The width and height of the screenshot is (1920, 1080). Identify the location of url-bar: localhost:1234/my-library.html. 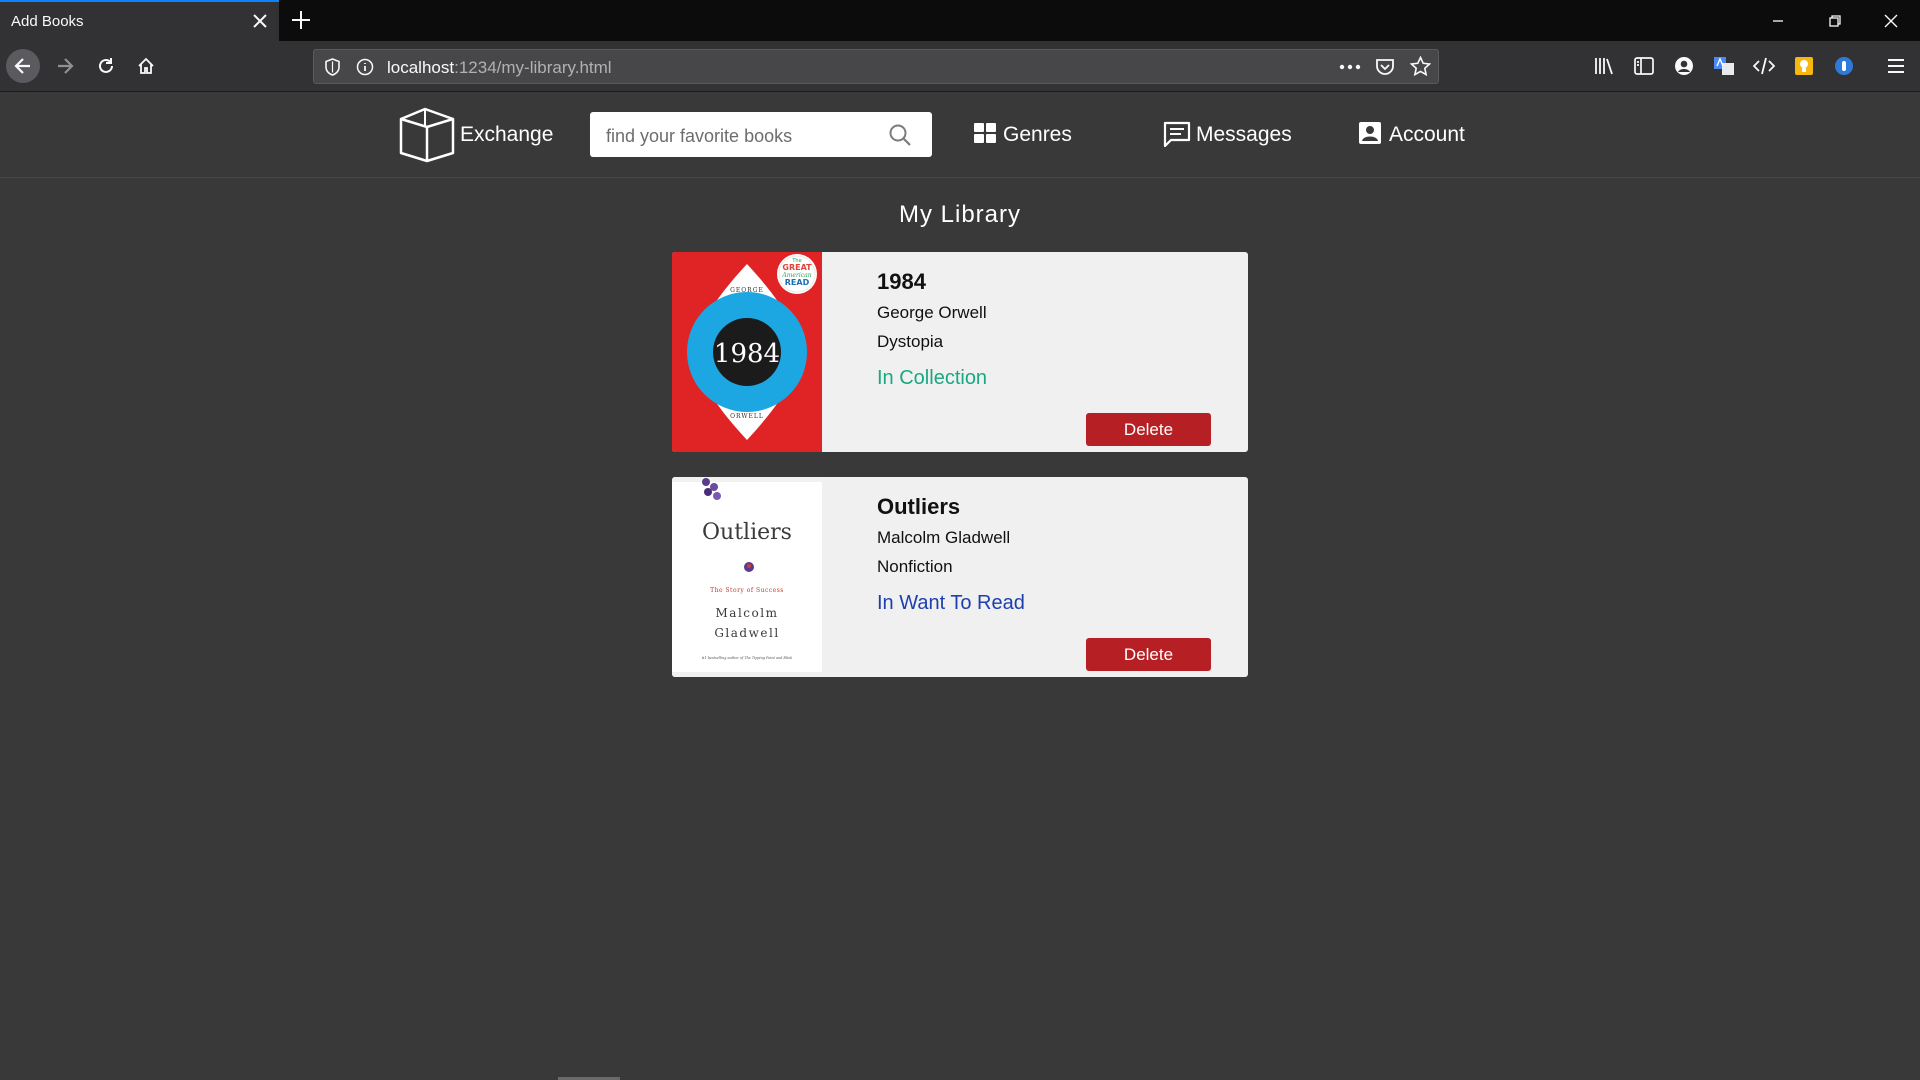
(876, 66).